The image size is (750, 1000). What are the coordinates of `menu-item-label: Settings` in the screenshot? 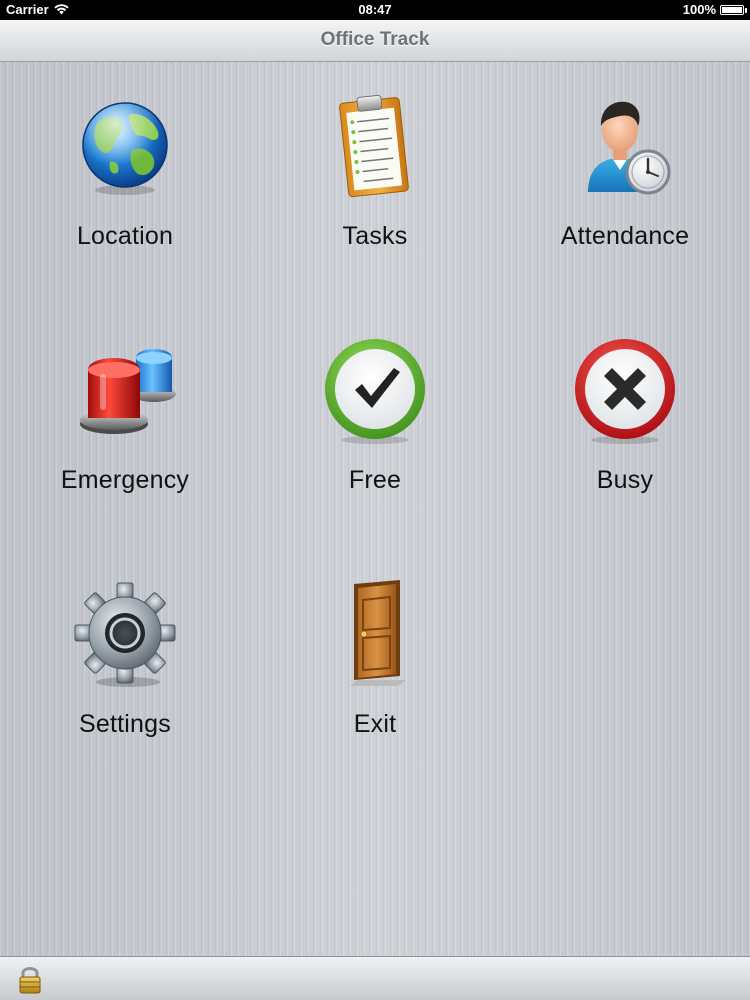 It's located at (125, 724).